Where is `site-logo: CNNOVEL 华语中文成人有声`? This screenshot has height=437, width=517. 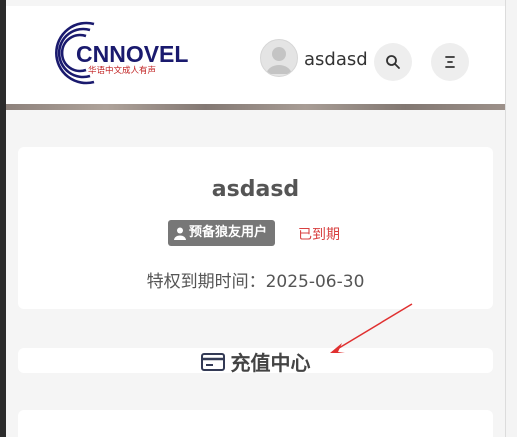 site-logo: CNNOVEL 华语中文成人有声 is located at coordinates (122, 53).